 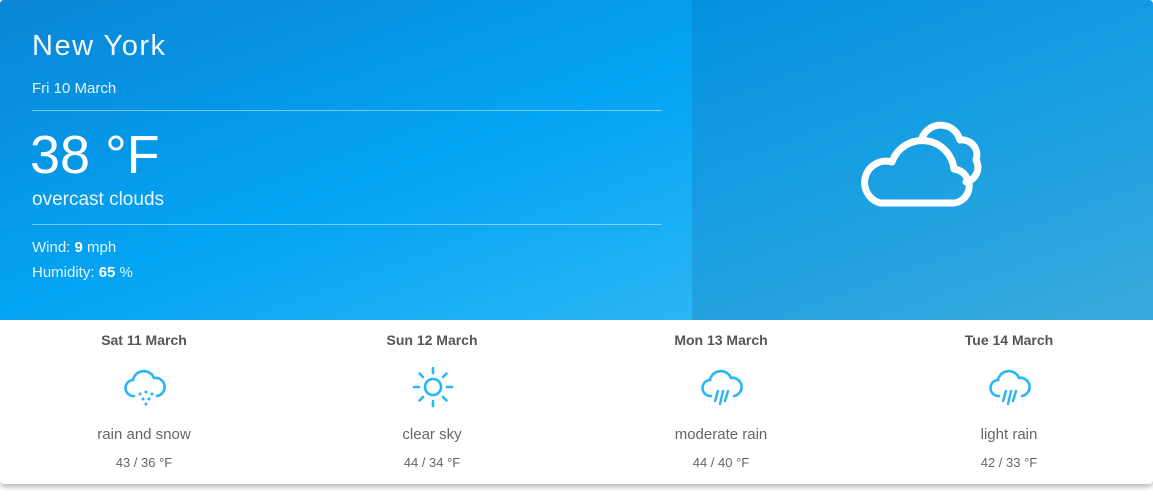 I want to click on rain-snow-icon, so click(x=145, y=387).